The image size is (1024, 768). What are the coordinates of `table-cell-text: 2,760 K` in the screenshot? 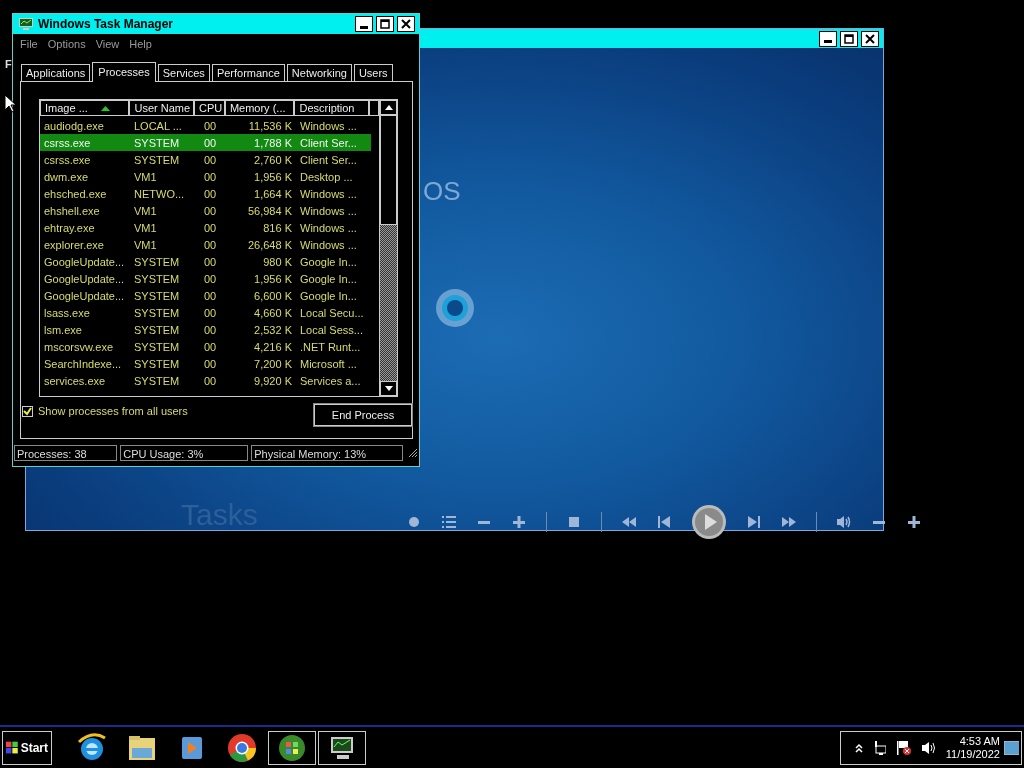 It's located at (273, 159).